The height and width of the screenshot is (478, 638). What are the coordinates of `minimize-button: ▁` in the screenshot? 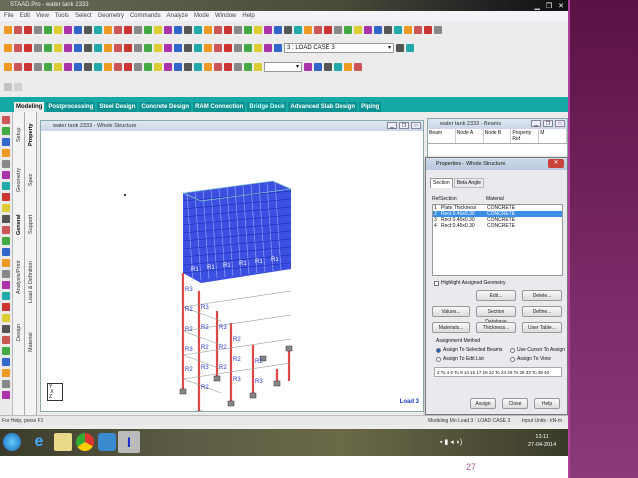 It's located at (536, 123).